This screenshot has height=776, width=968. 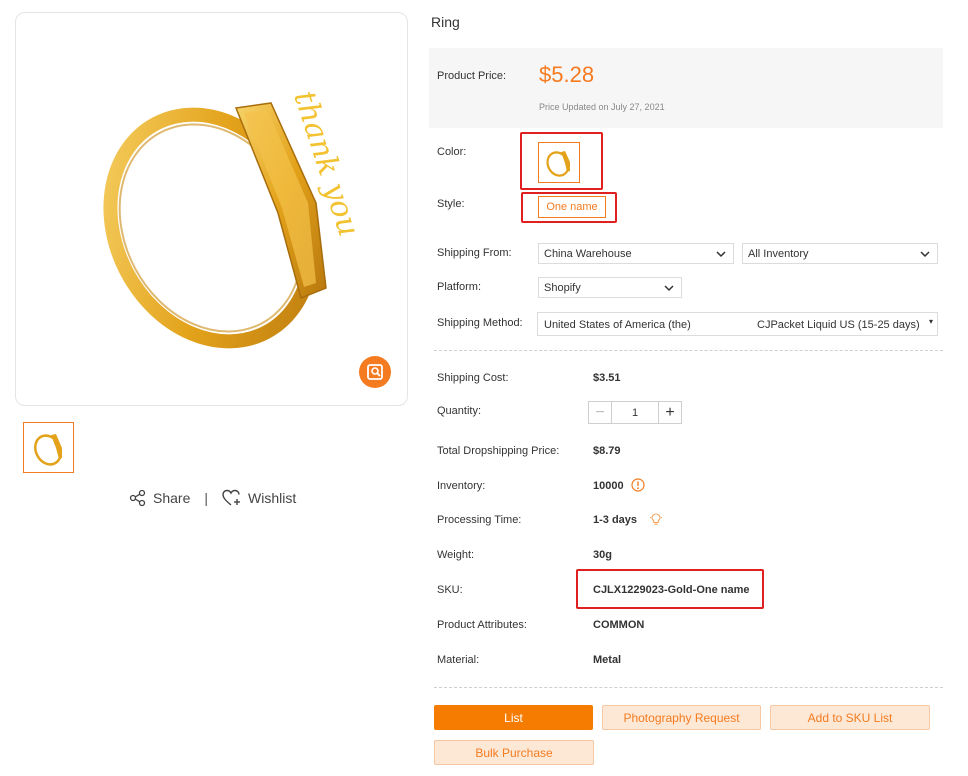 I want to click on ring-swatch-icon, so click(x=558, y=164).